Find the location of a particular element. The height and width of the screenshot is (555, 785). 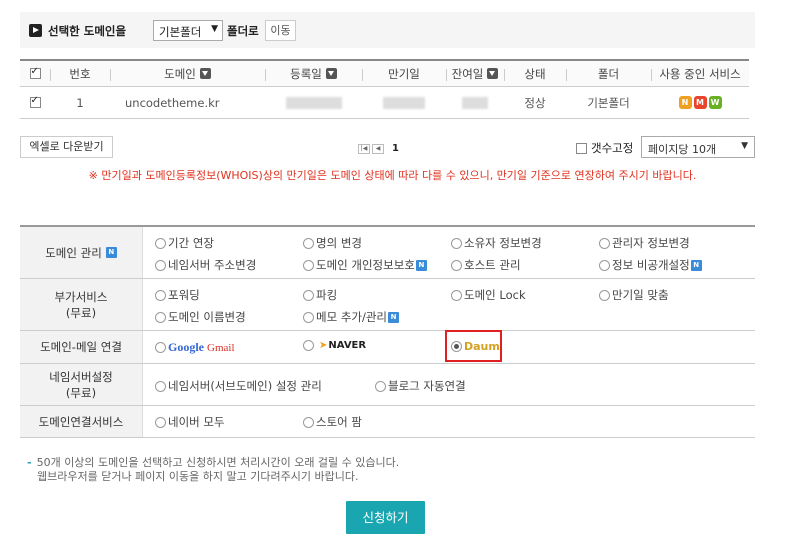

option-store-farm: 스토어 팜 is located at coordinates (332, 422).